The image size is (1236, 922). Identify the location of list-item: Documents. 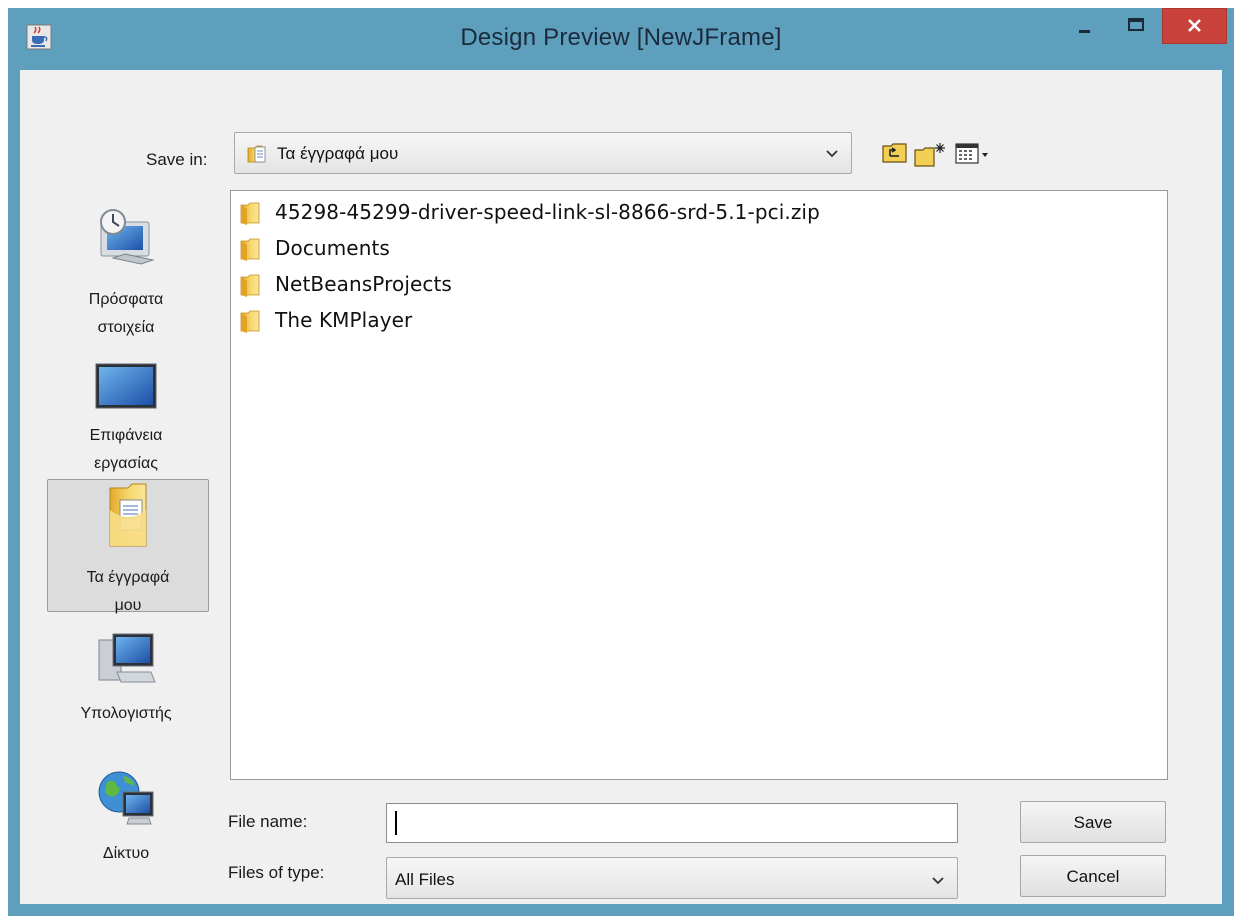
(689, 249).